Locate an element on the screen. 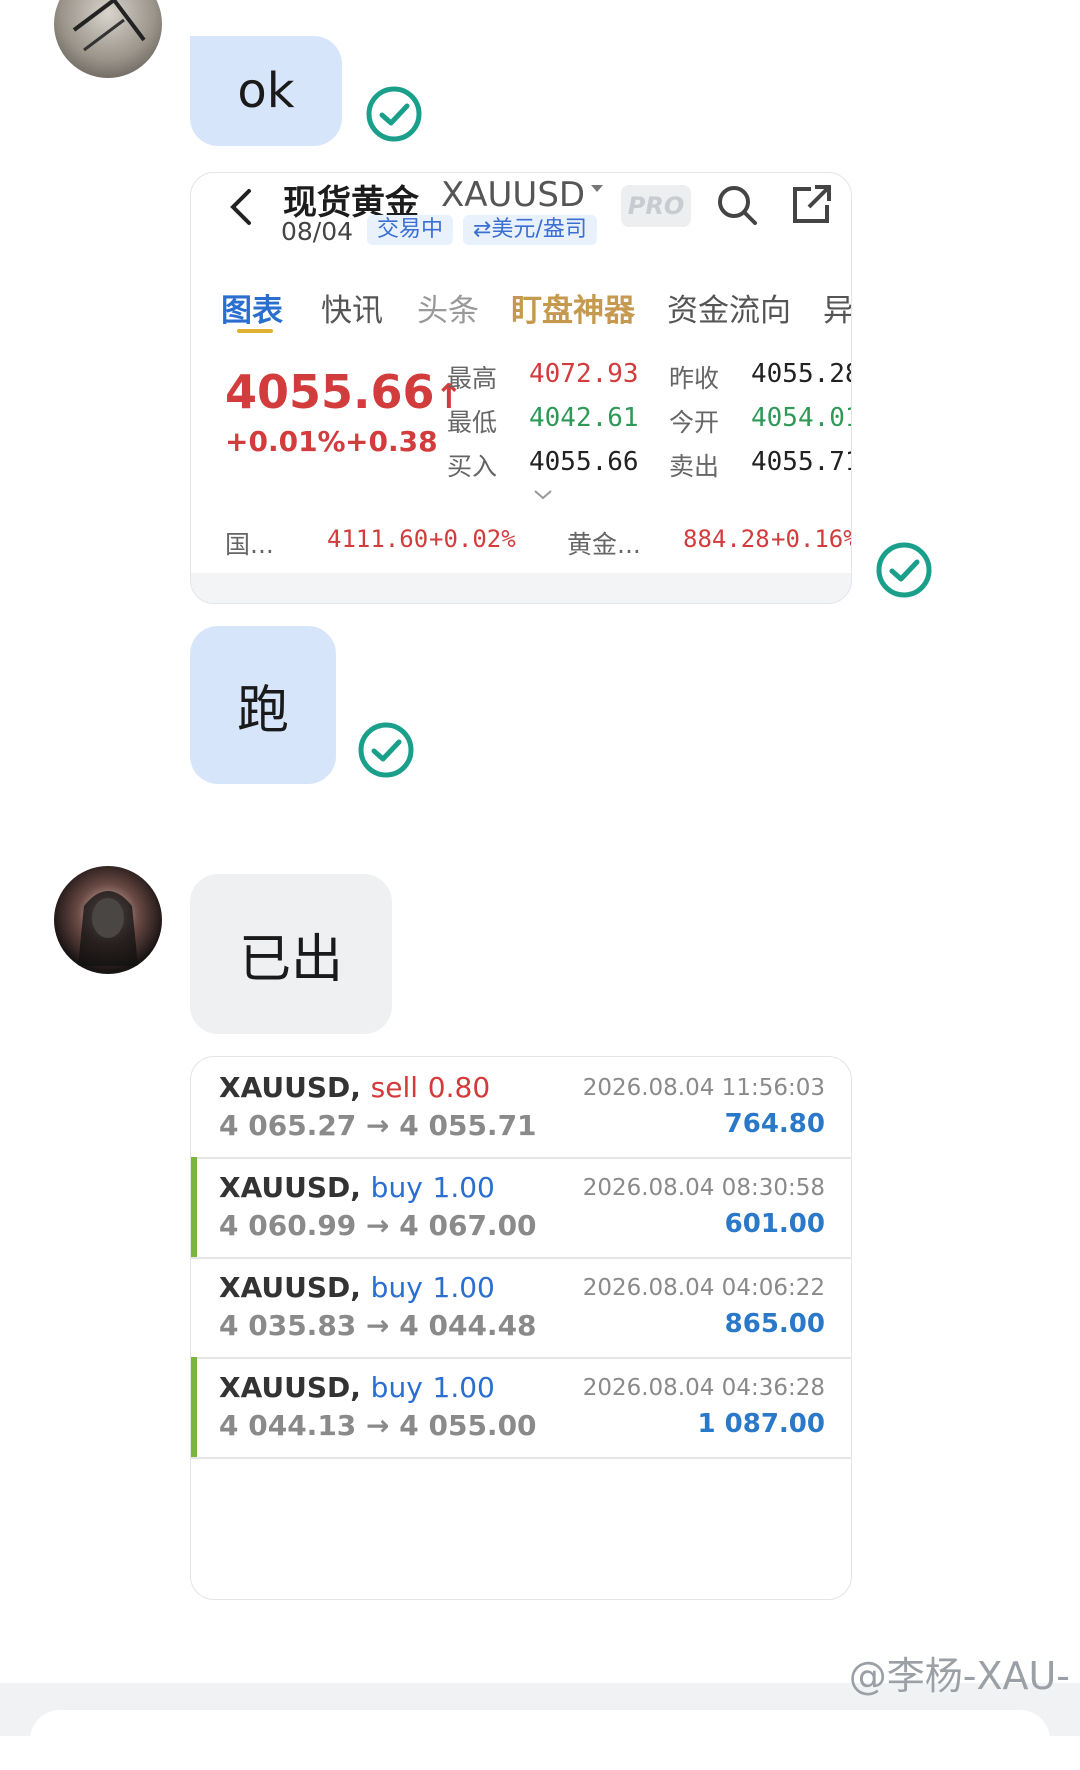 This screenshot has height=1770, width=1080. open-price: 4 035.83 is located at coordinates (288, 1325).